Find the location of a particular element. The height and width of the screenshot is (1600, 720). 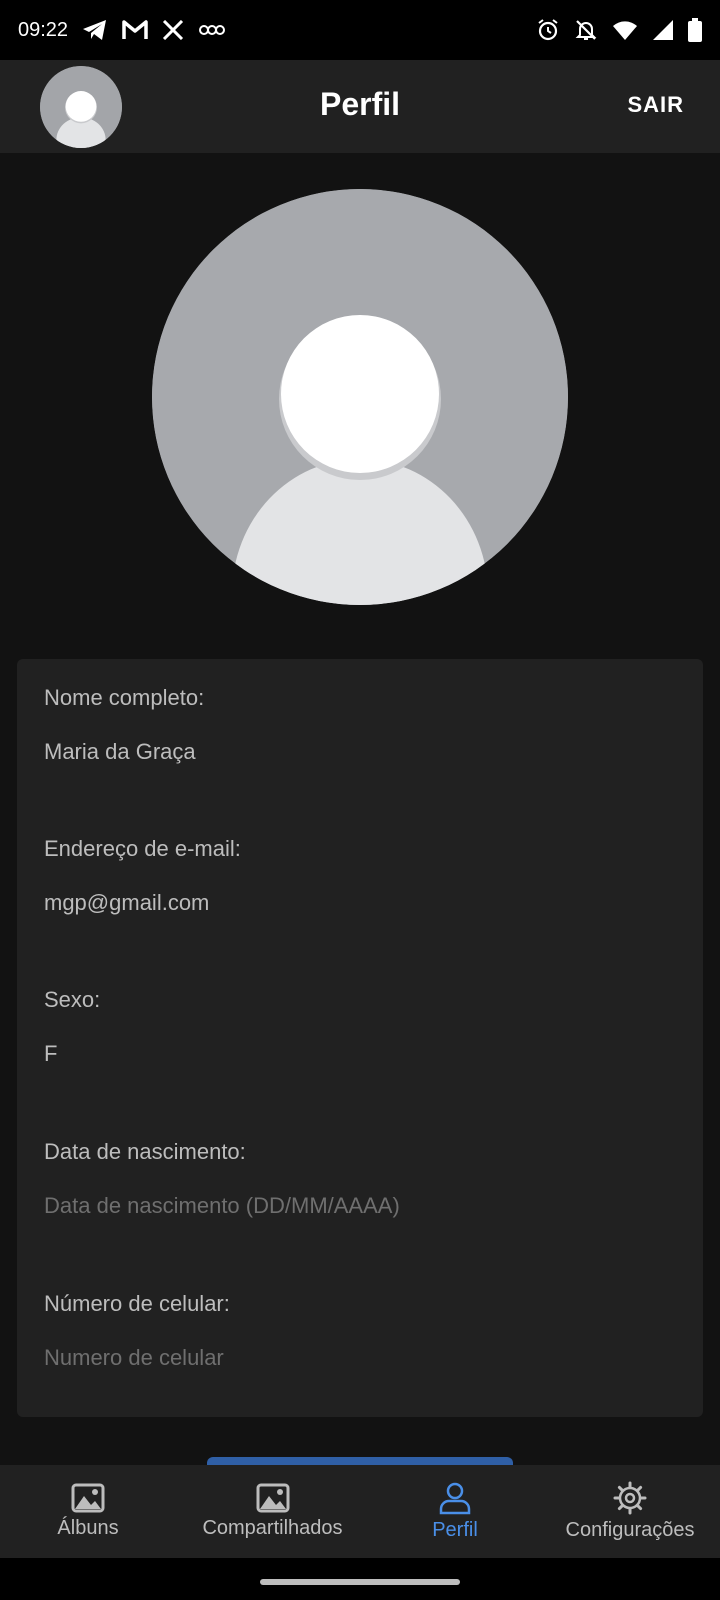

x-icon is located at coordinates (173, 30).